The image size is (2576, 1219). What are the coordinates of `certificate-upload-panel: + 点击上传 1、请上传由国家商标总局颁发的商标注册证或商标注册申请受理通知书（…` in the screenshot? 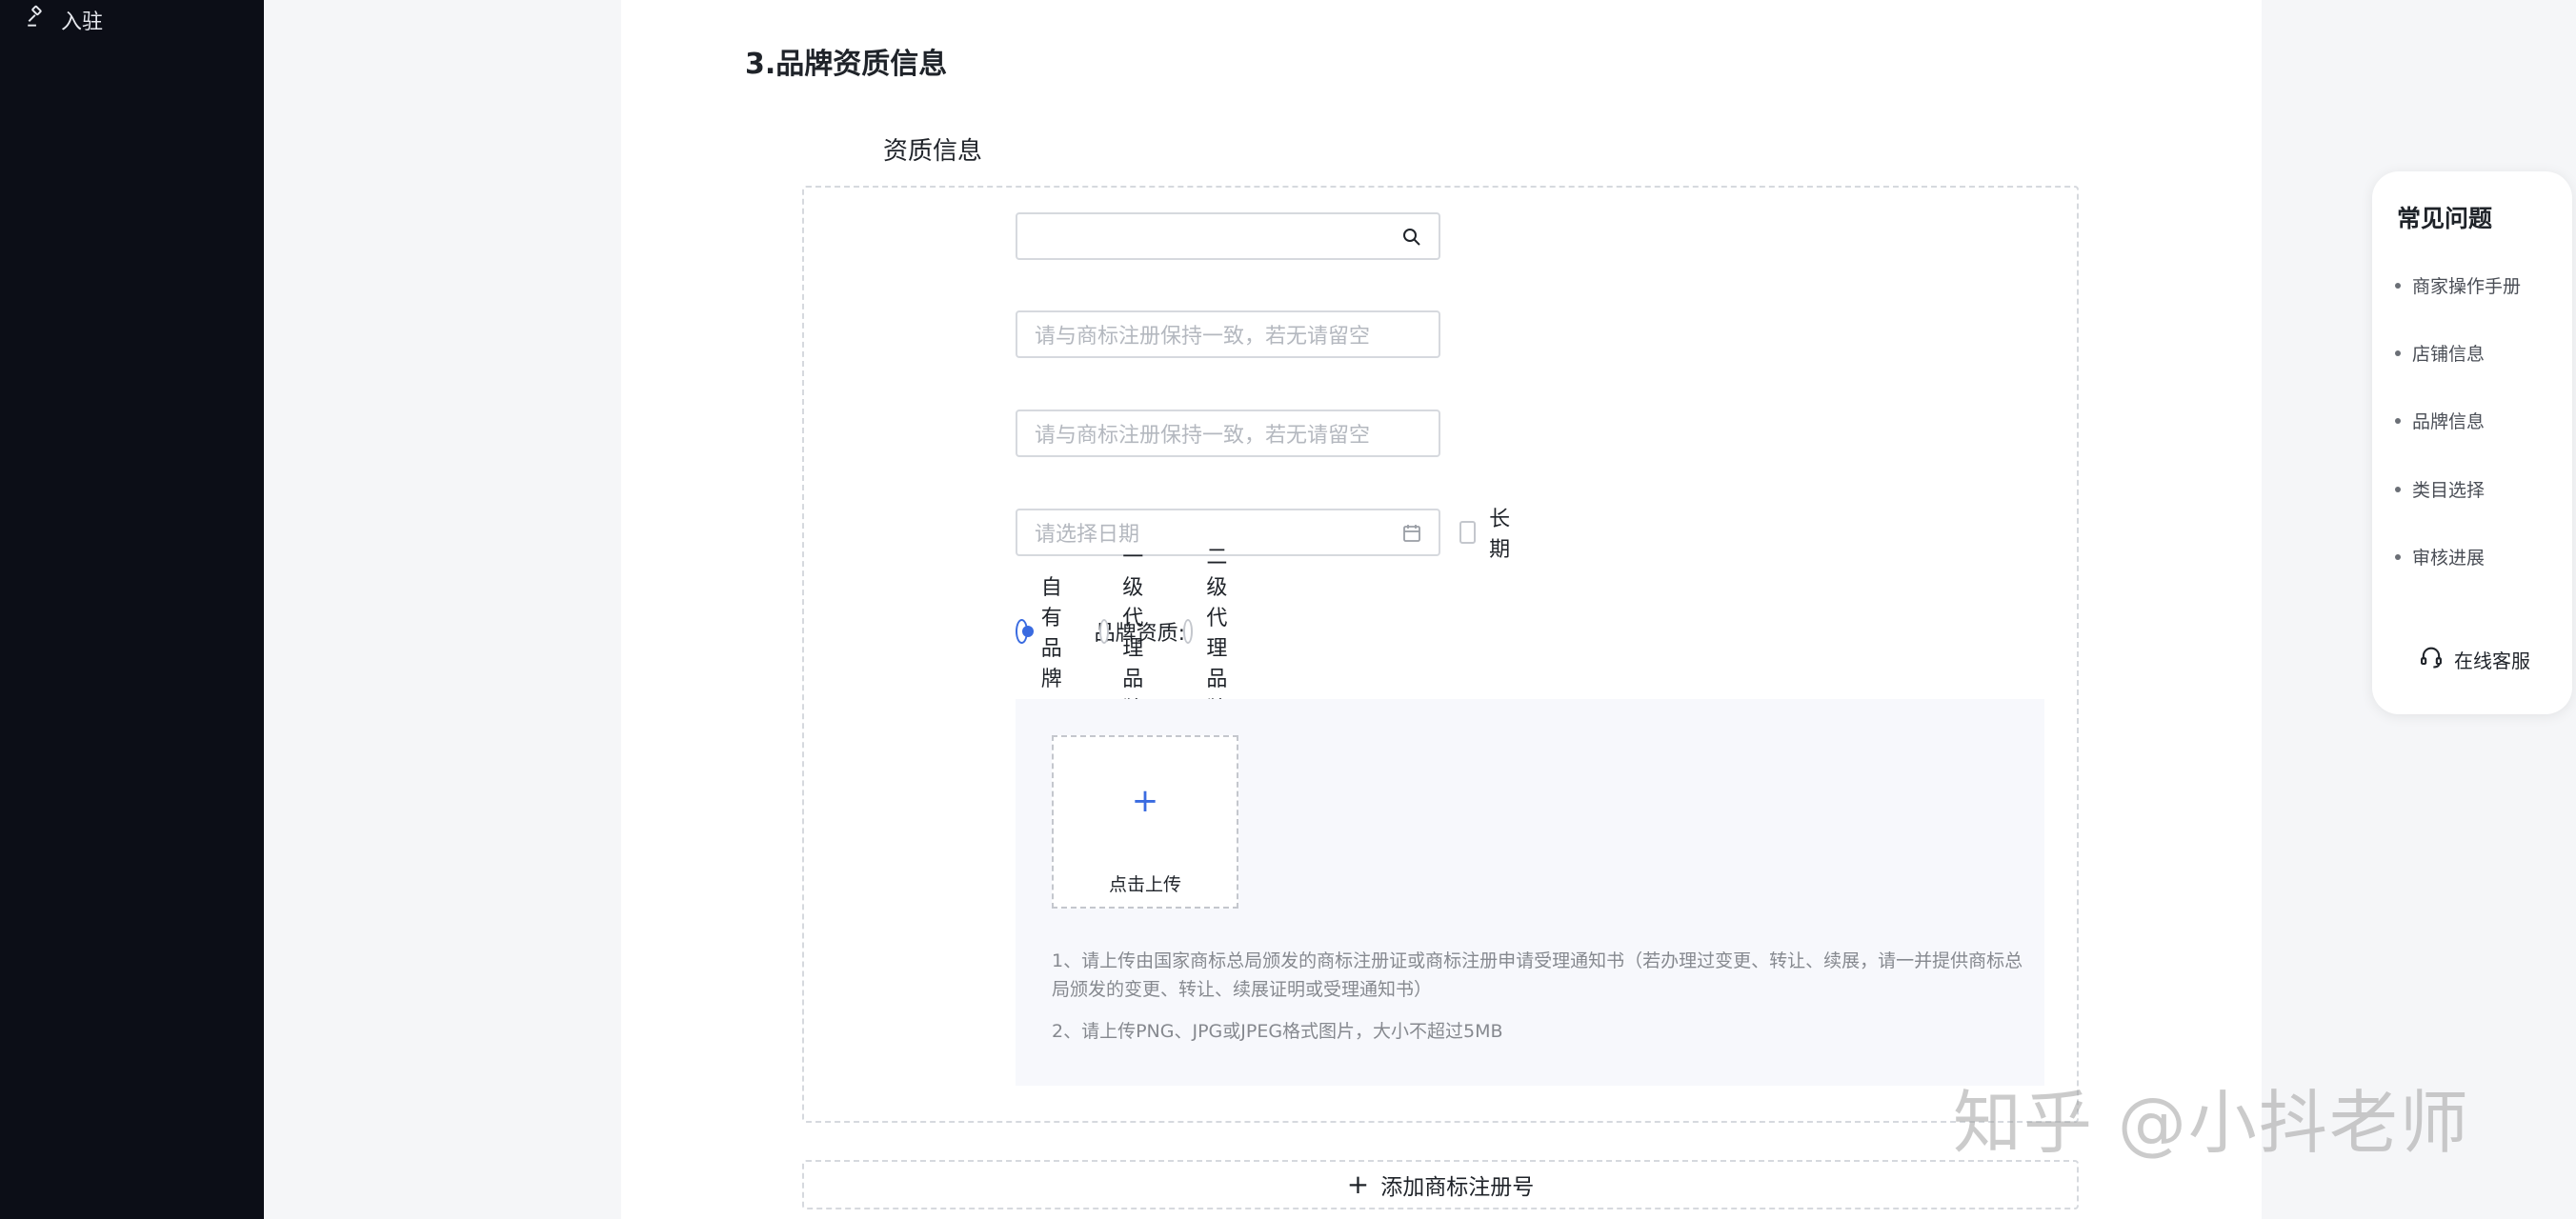 It's located at (1530, 892).